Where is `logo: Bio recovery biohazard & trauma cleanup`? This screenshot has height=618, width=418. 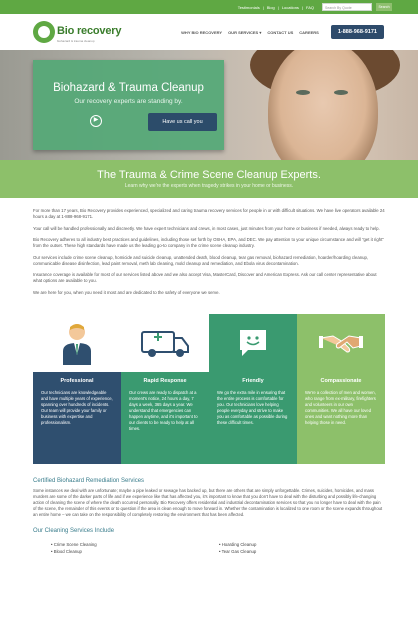
logo: Bio recovery biohazard & trauma cleanup is located at coordinates (77, 32).